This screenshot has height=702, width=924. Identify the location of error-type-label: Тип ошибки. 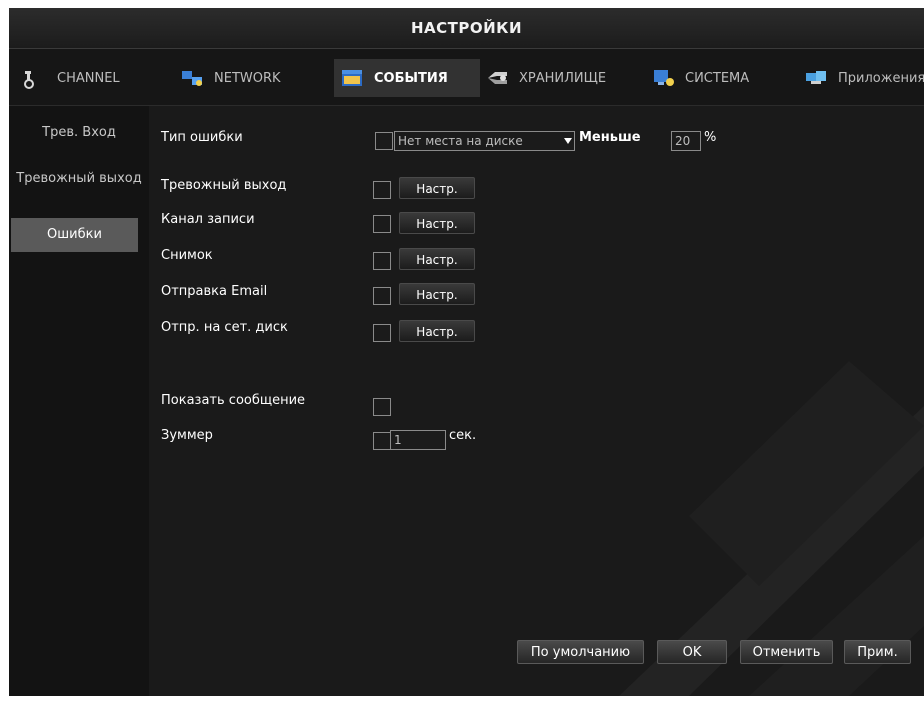
(202, 137).